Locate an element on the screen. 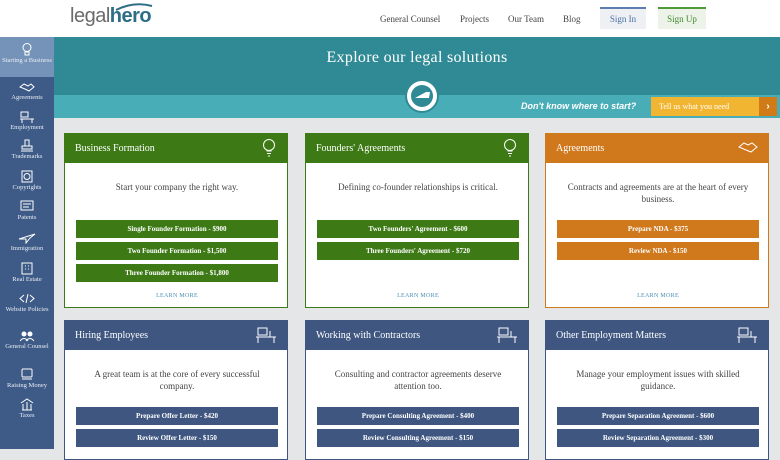 The height and width of the screenshot is (460, 780). sidebar-item-trademarks: Trademarks is located at coordinates (27, 152).